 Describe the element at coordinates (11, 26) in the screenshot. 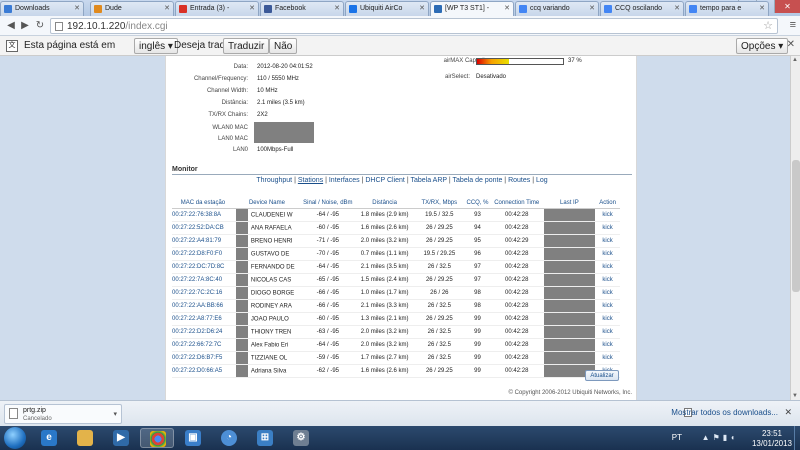

I see `back-icon: ◀` at that location.